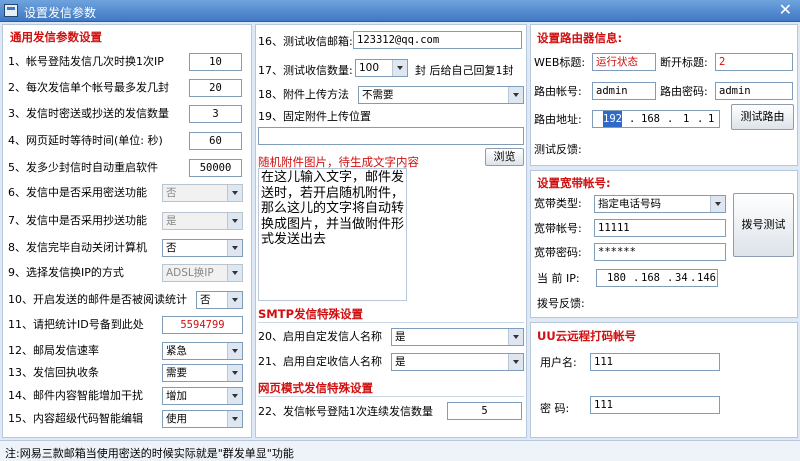  What do you see at coordinates (558, 278) in the screenshot?
I see `current-ip-label: 当 前 IP:` at bounding box center [558, 278].